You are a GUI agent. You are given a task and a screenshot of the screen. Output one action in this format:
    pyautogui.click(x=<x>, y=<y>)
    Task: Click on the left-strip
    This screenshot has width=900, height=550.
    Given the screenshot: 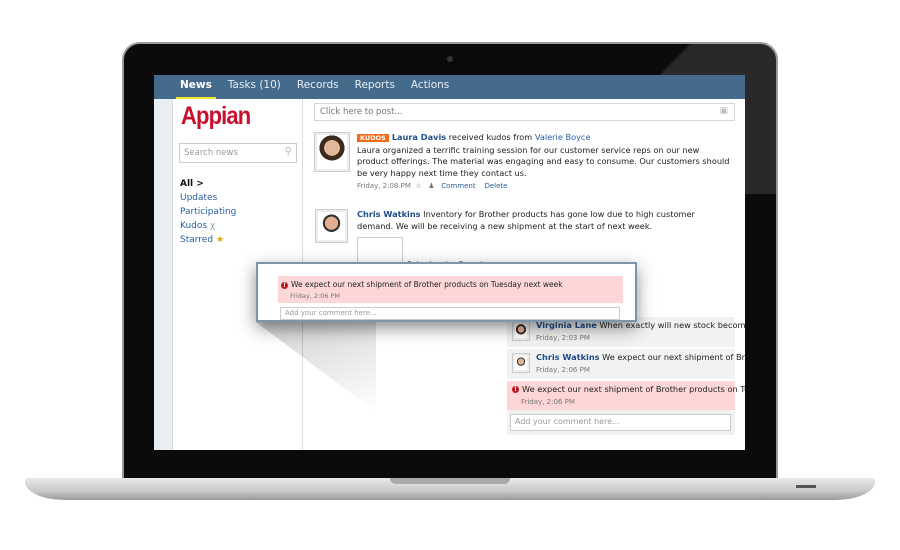 What is the action you would take?
    pyautogui.click(x=163, y=274)
    